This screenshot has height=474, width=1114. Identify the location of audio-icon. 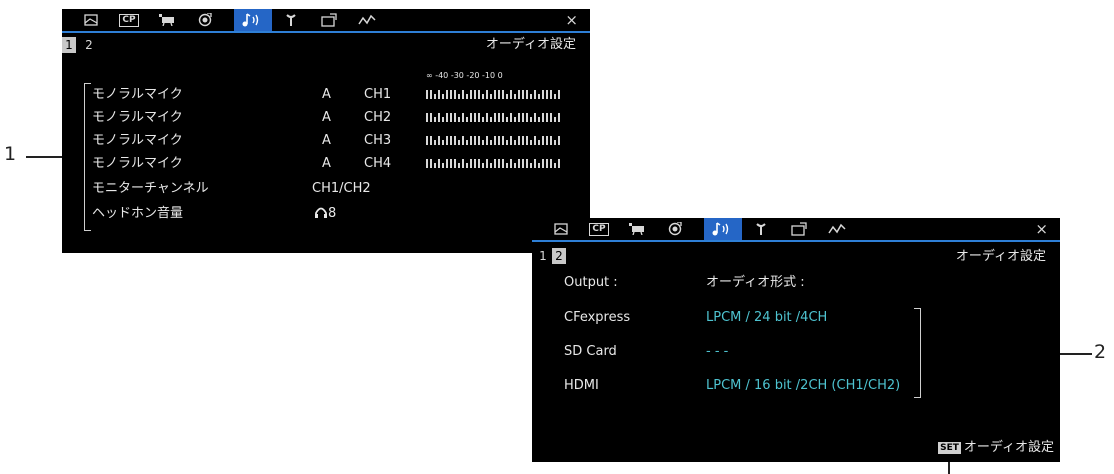
(720, 229).